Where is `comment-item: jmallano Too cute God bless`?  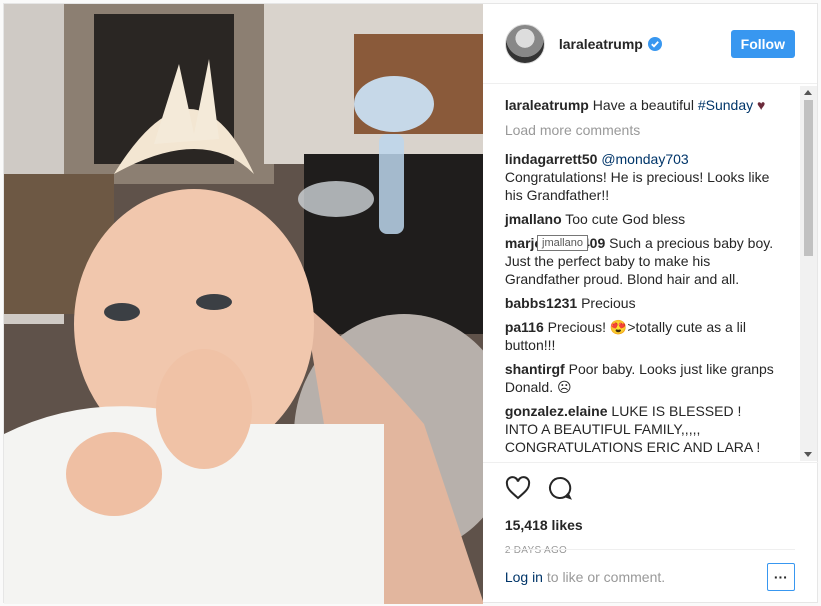
comment-item: jmallano Too cute God bless is located at coordinates (641, 219).